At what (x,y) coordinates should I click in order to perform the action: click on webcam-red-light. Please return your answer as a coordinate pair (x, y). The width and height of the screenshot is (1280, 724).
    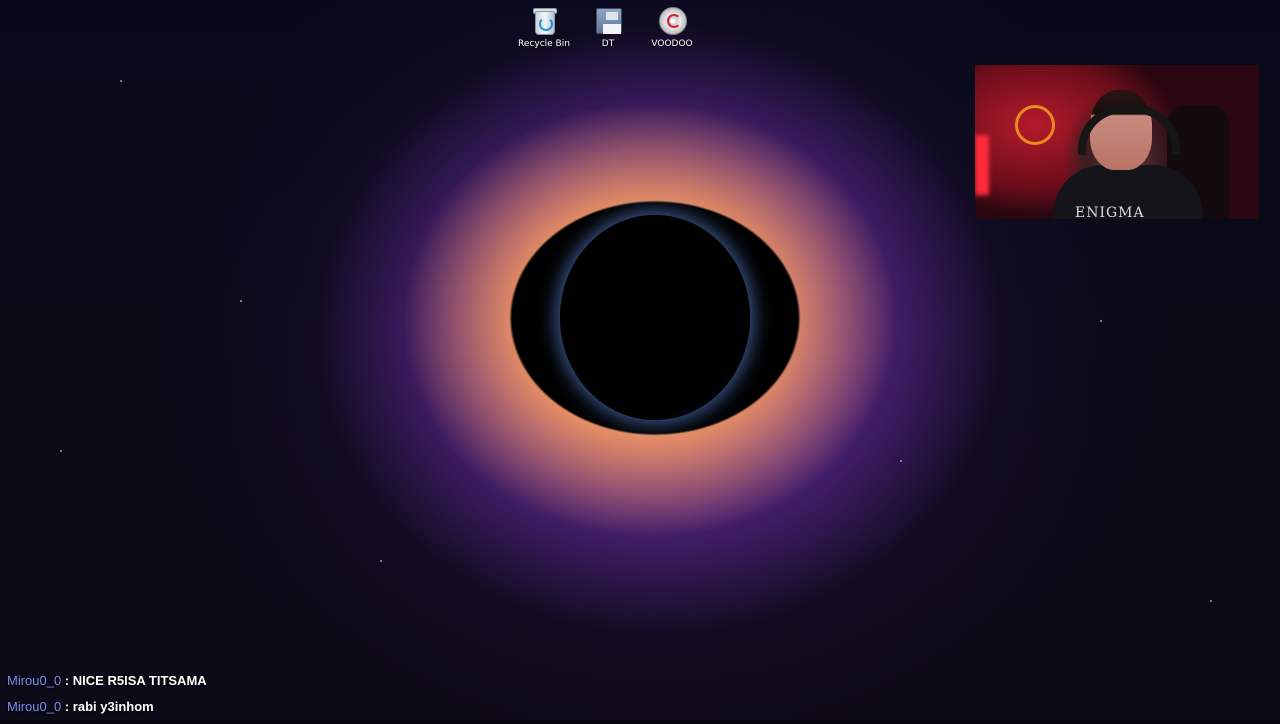
    Looking at the image, I should click on (982, 165).